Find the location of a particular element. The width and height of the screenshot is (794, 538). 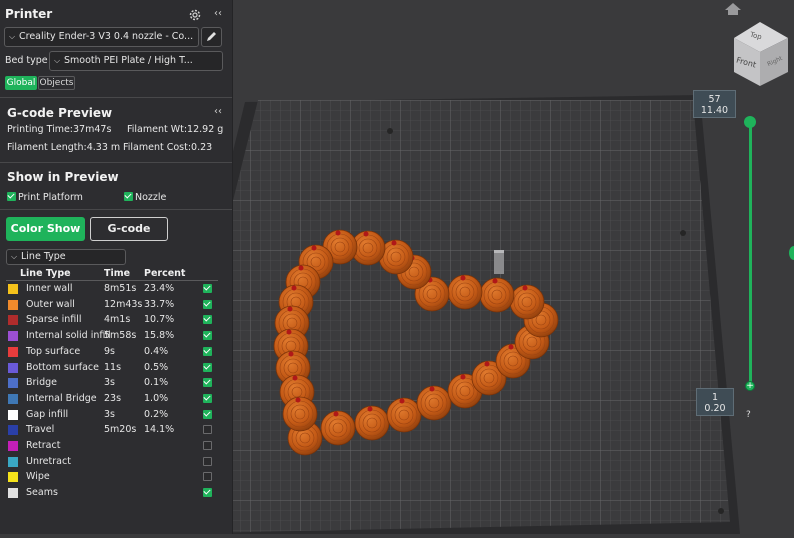

layer-slider: + 57 11.40 1 0.20 ? is located at coordinates (740, 258).